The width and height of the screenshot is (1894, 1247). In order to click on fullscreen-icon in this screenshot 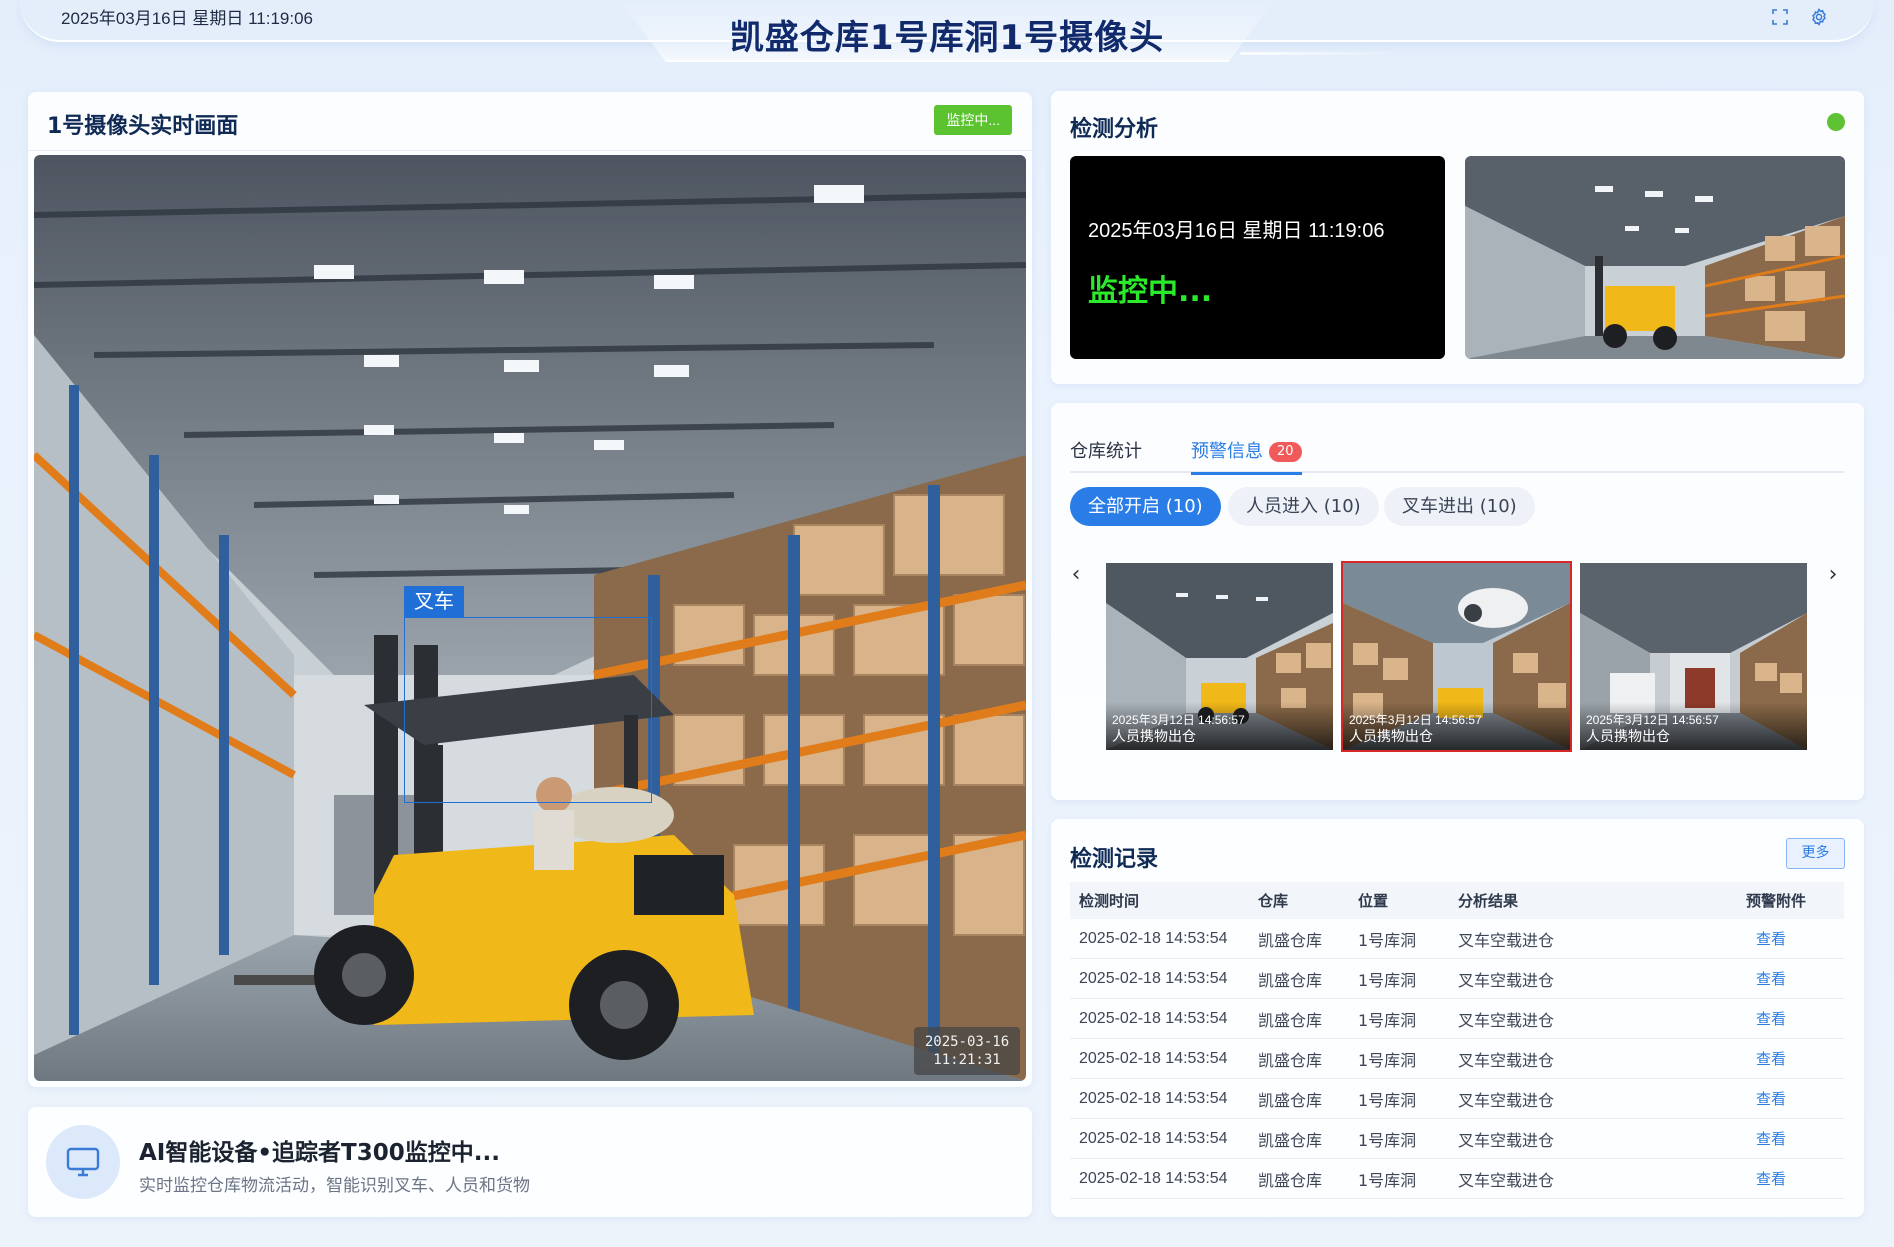, I will do `click(1780, 17)`.